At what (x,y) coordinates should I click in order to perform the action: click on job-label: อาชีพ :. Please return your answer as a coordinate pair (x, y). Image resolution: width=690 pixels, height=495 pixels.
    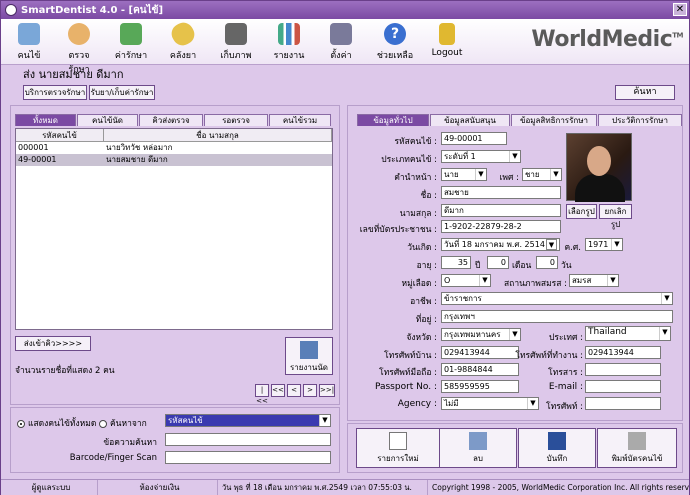
    Looking at the image, I should click on (423, 302).